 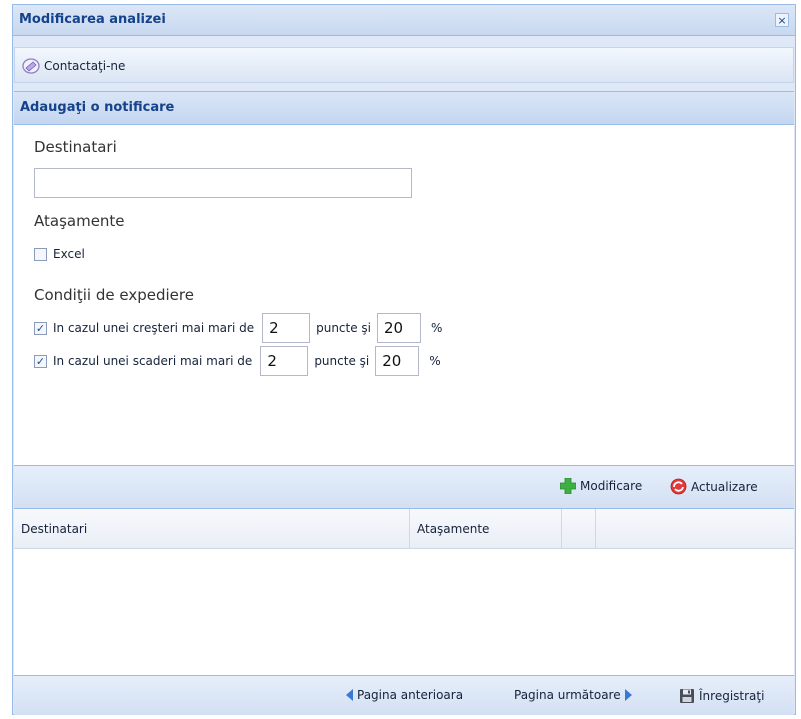 What do you see at coordinates (40, 328) in the screenshot?
I see `increase-checkbox: ✓` at bounding box center [40, 328].